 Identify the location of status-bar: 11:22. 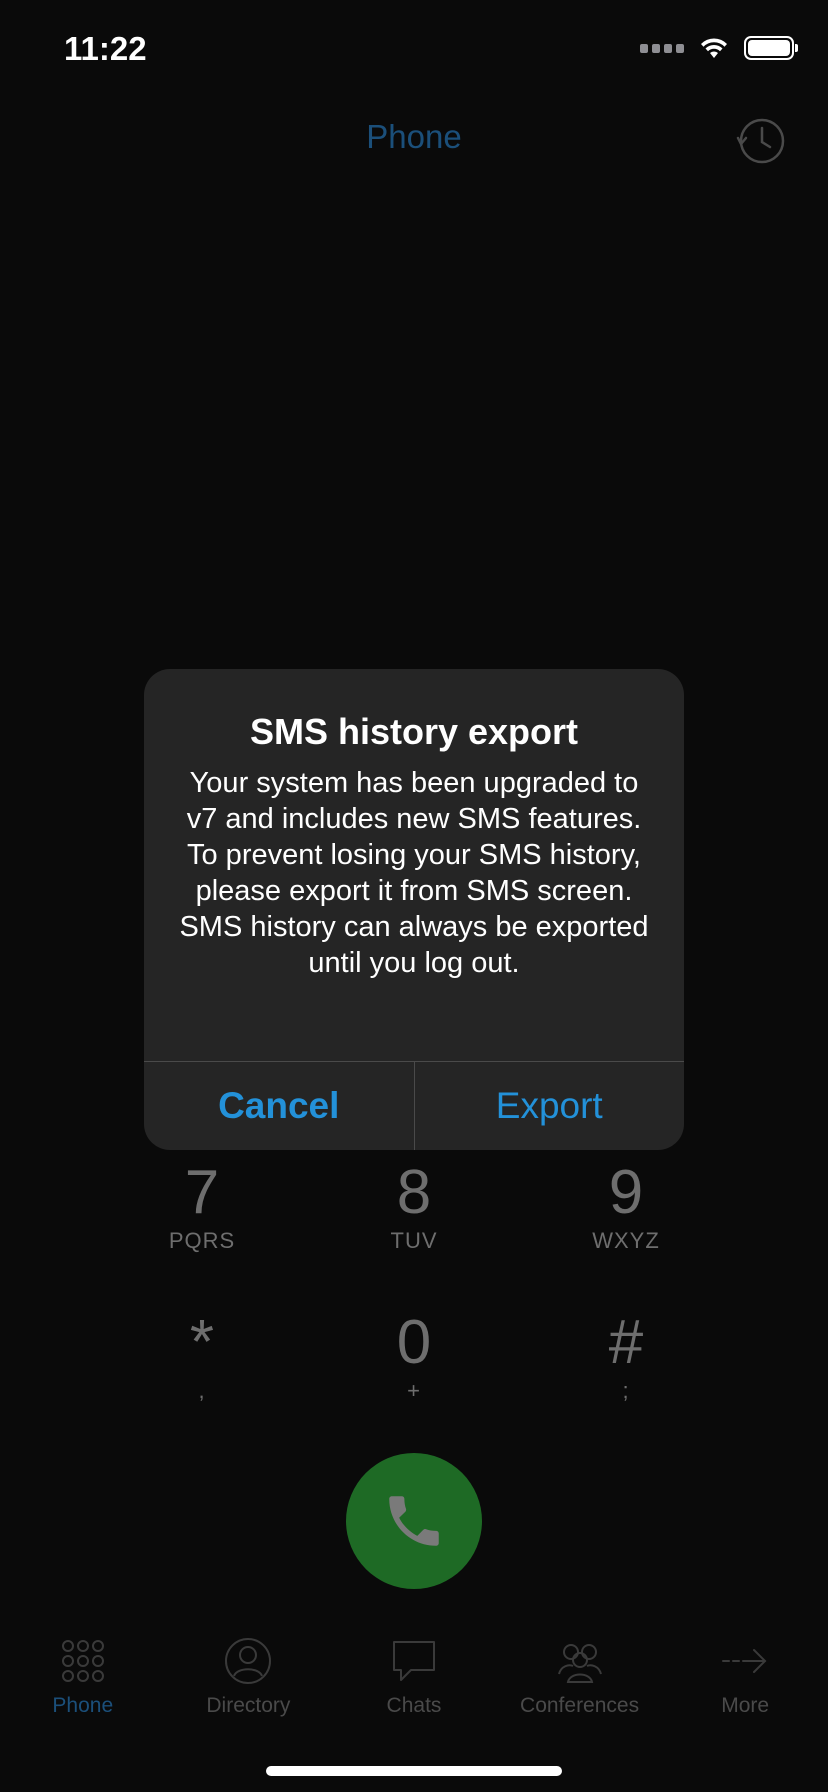
(414, 48).